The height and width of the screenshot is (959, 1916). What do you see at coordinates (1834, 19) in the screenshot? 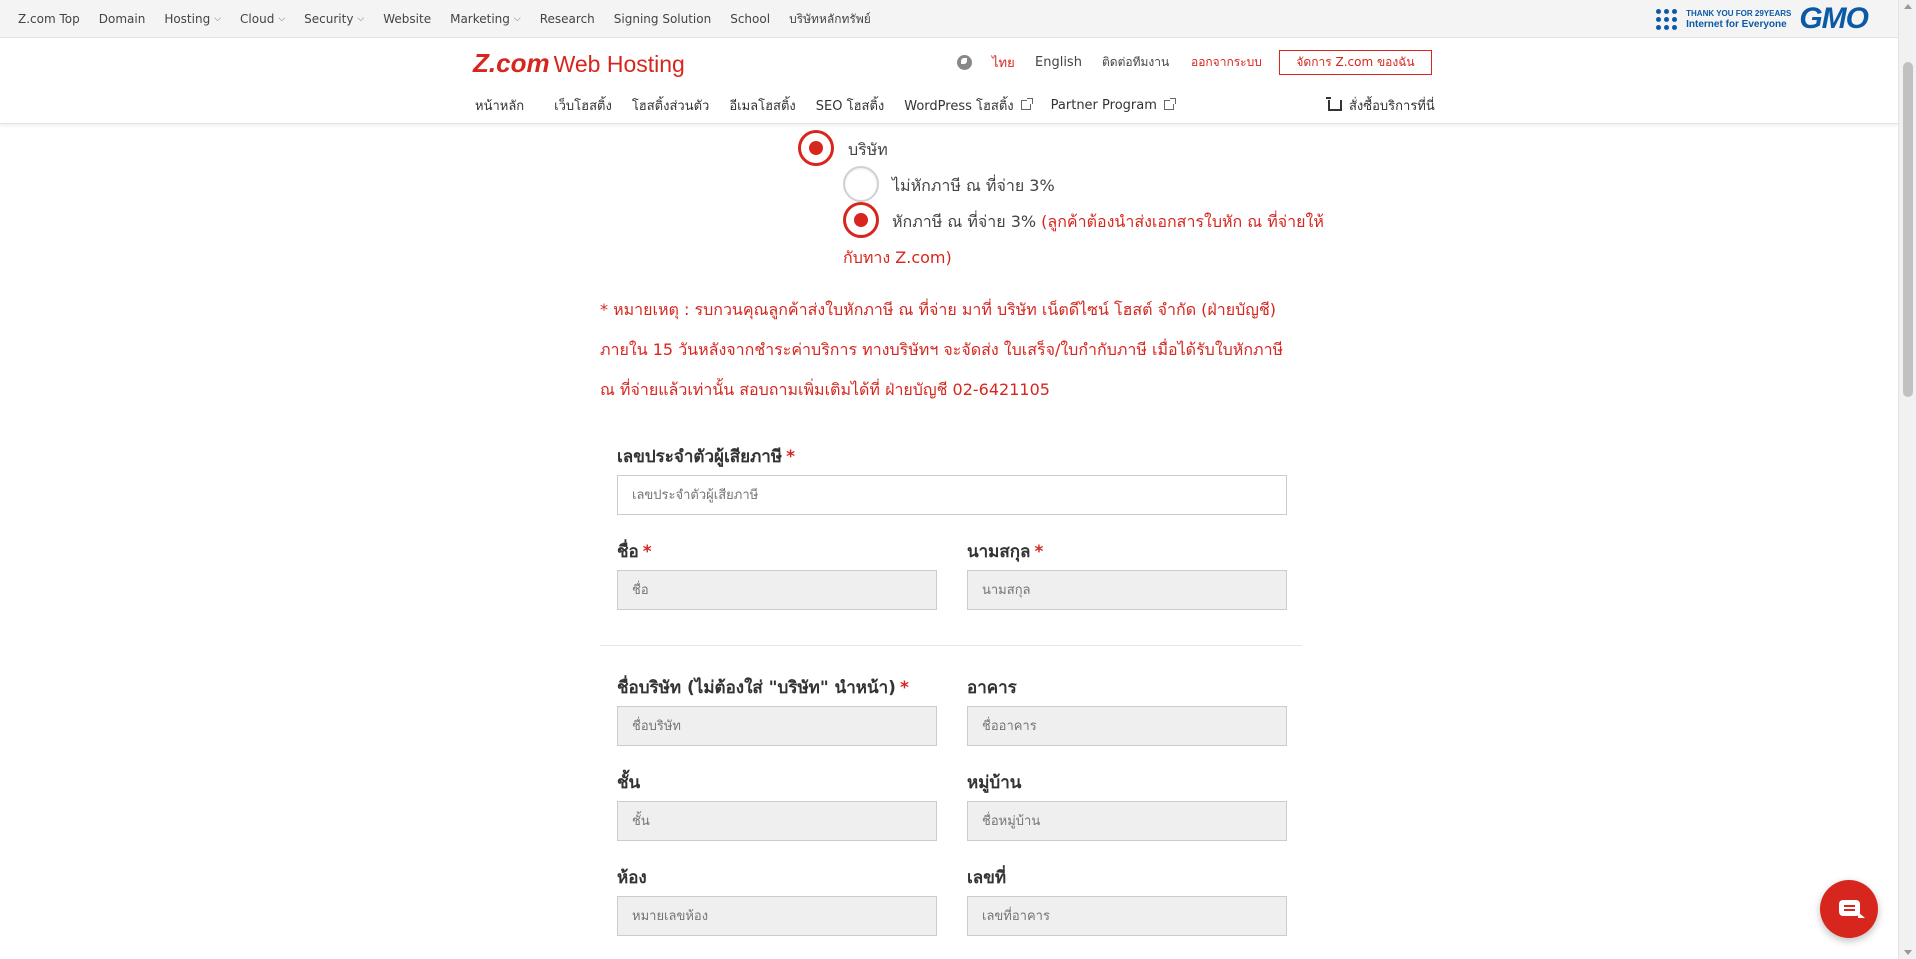
I see `gmo-logo: GMO` at bounding box center [1834, 19].